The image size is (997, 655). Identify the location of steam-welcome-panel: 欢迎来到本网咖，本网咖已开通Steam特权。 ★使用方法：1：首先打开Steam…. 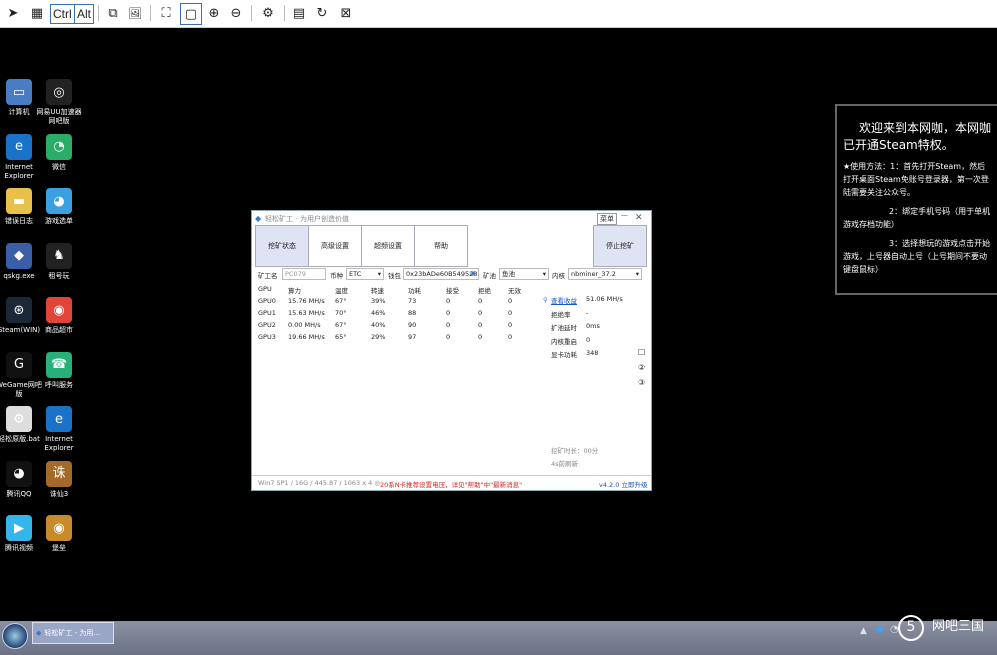
(916, 199).